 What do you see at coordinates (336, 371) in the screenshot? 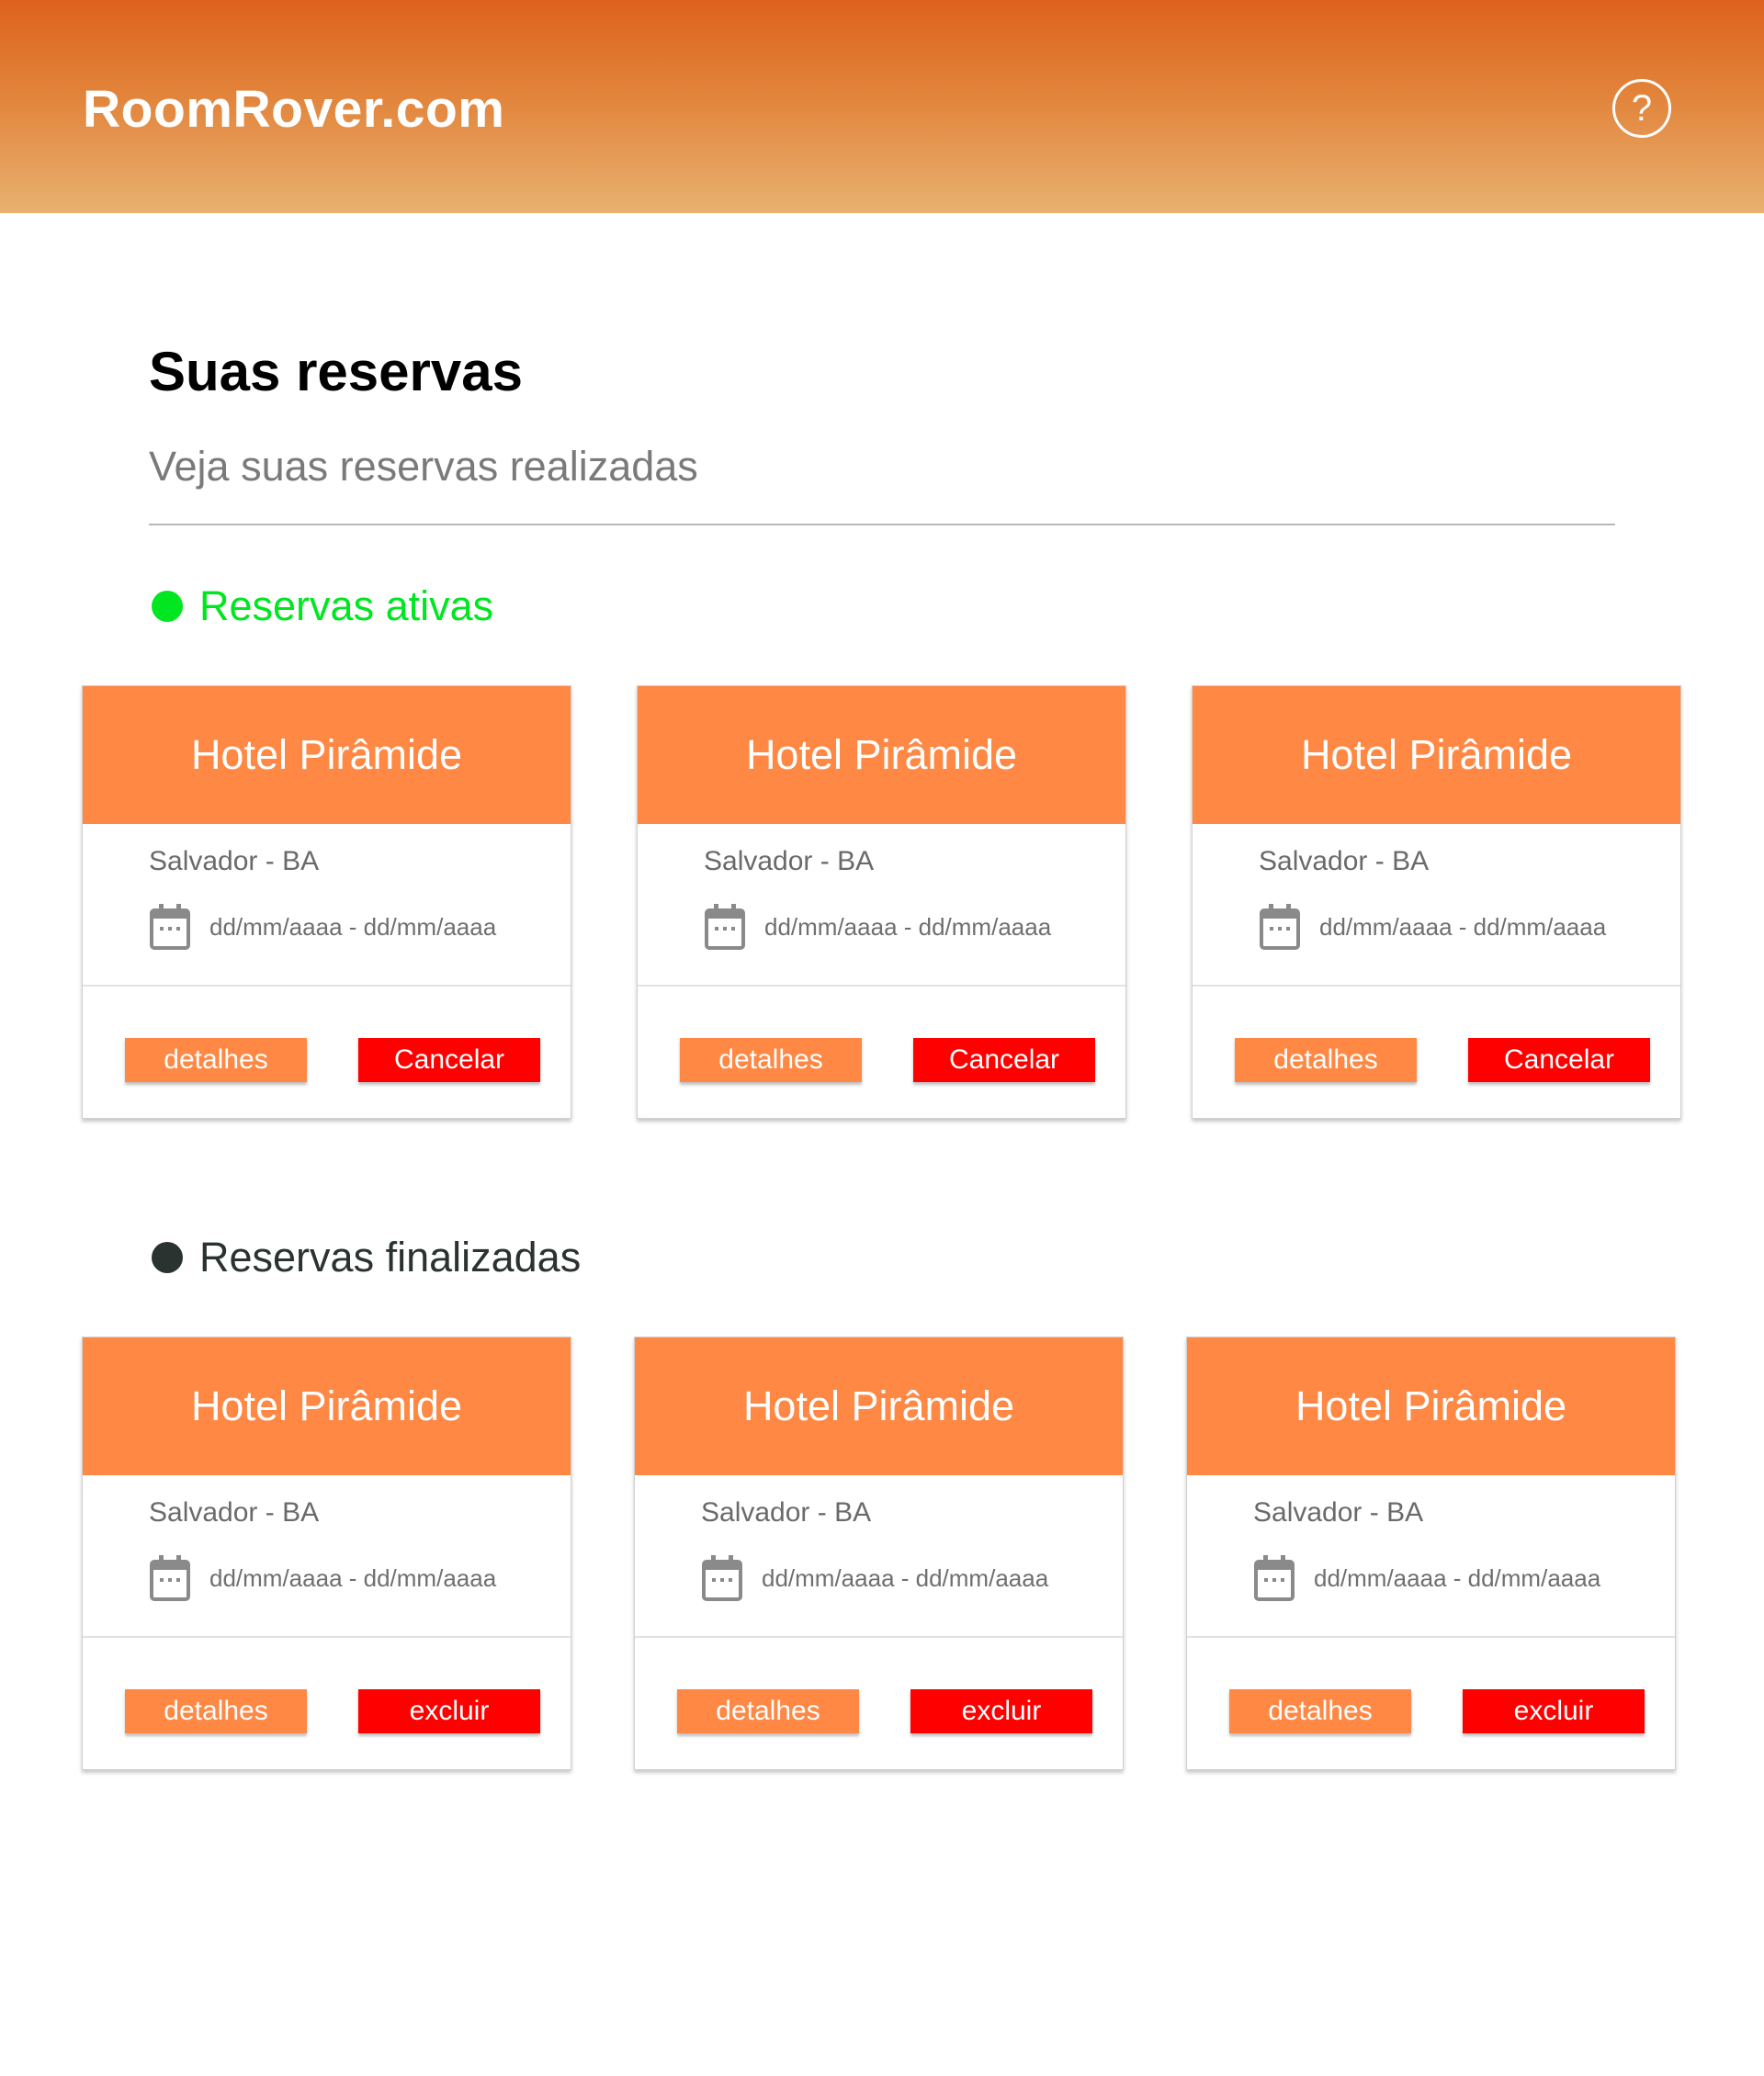
I see `page-title: Suas reservas` at bounding box center [336, 371].